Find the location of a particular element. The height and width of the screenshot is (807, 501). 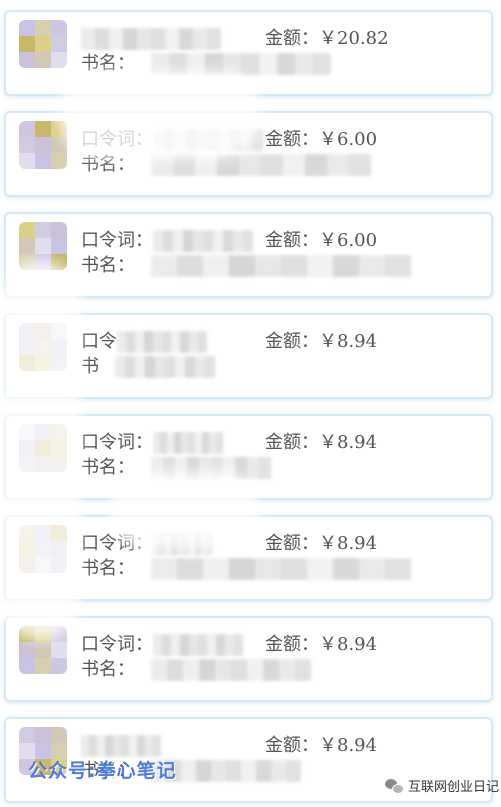

book-label: 书 is located at coordinates (90, 366).